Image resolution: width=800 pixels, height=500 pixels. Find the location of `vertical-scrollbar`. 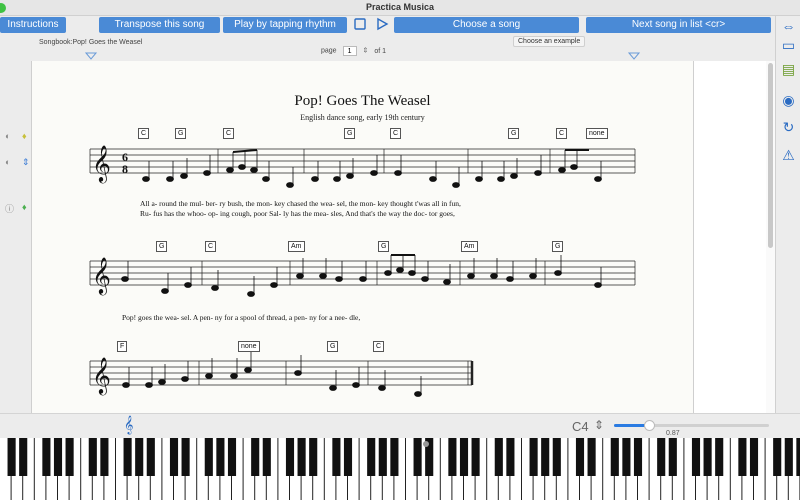

vertical-scrollbar is located at coordinates (770, 237).